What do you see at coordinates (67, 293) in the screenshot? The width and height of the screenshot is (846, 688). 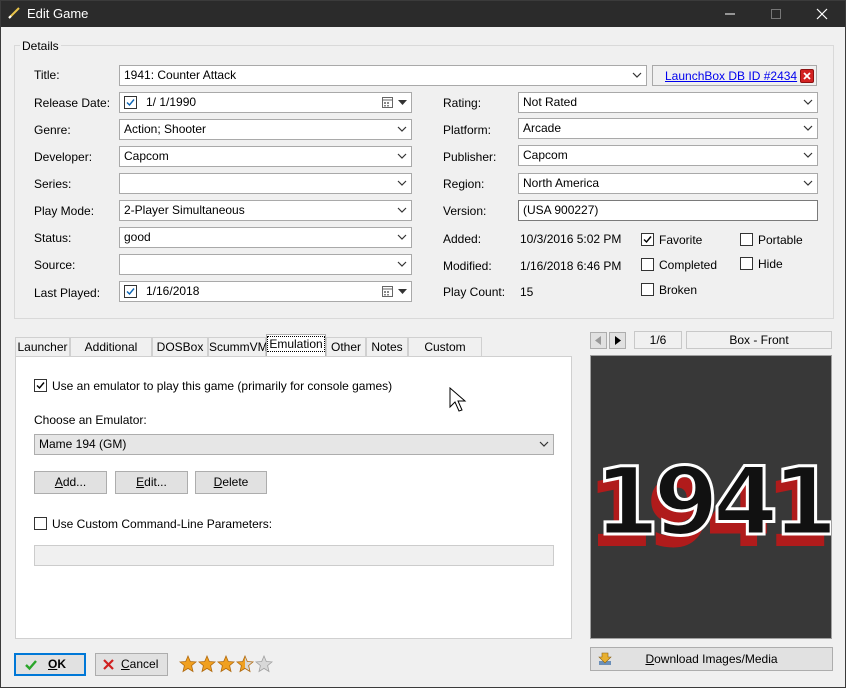 I see `last-played-label: Last Played:` at bounding box center [67, 293].